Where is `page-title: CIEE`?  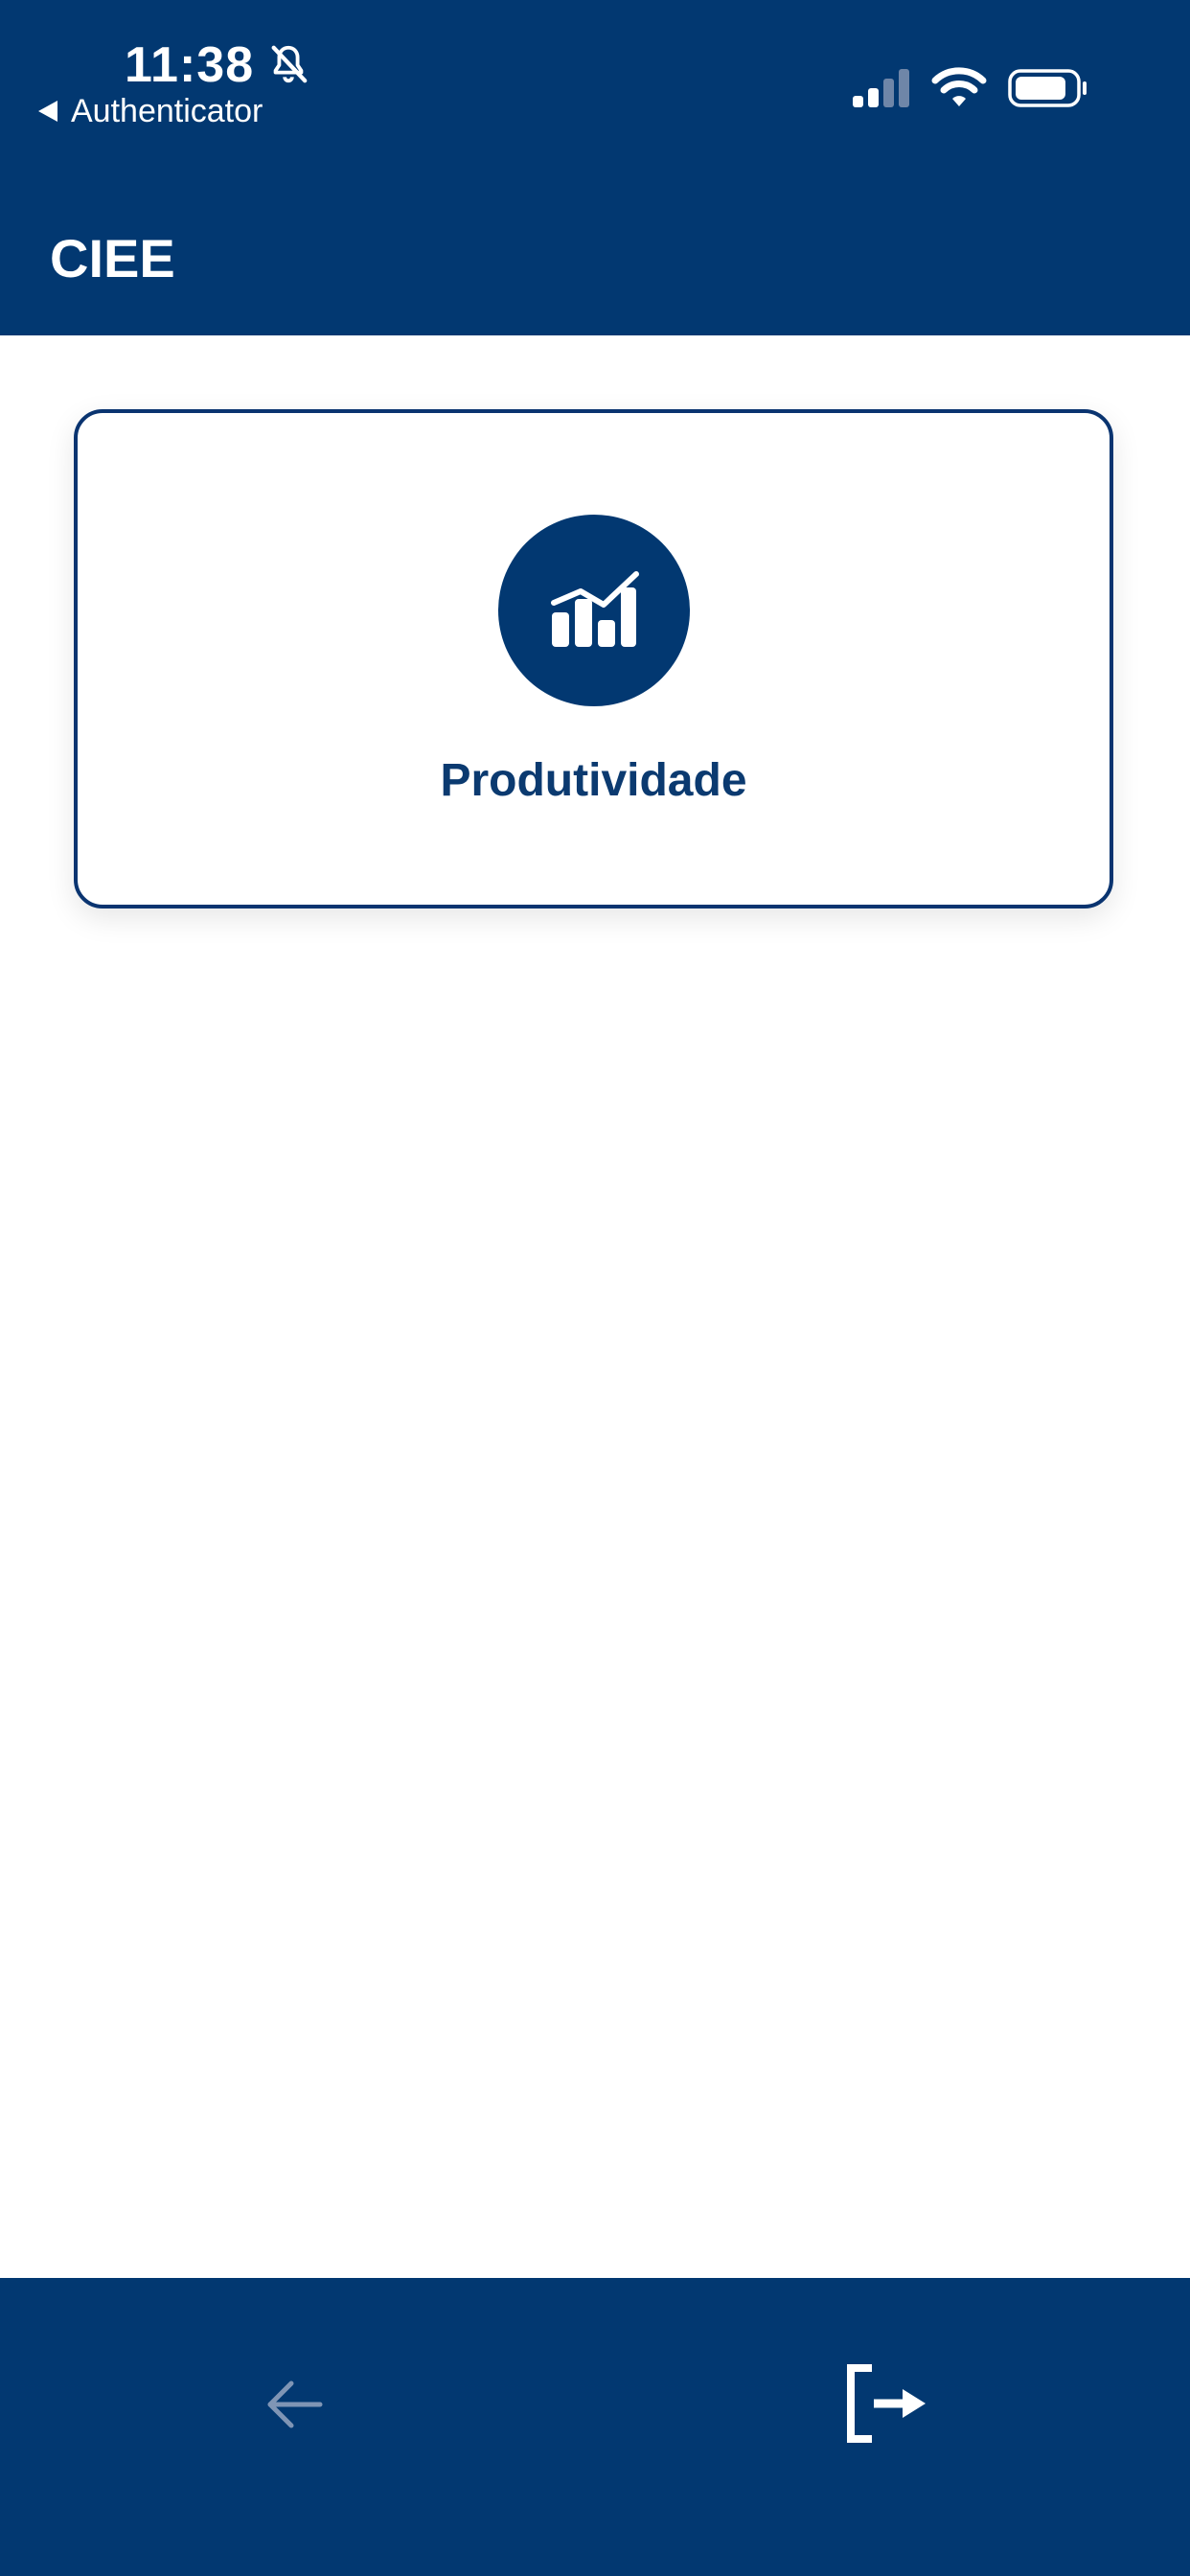 page-title: CIEE is located at coordinates (113, 258).